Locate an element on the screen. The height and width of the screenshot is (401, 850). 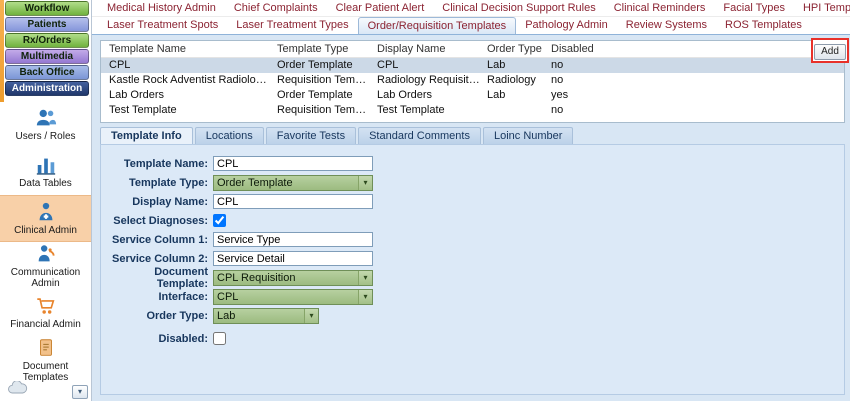
service-column-2-label: Service Column 2: is located at coordinates (160, 258).